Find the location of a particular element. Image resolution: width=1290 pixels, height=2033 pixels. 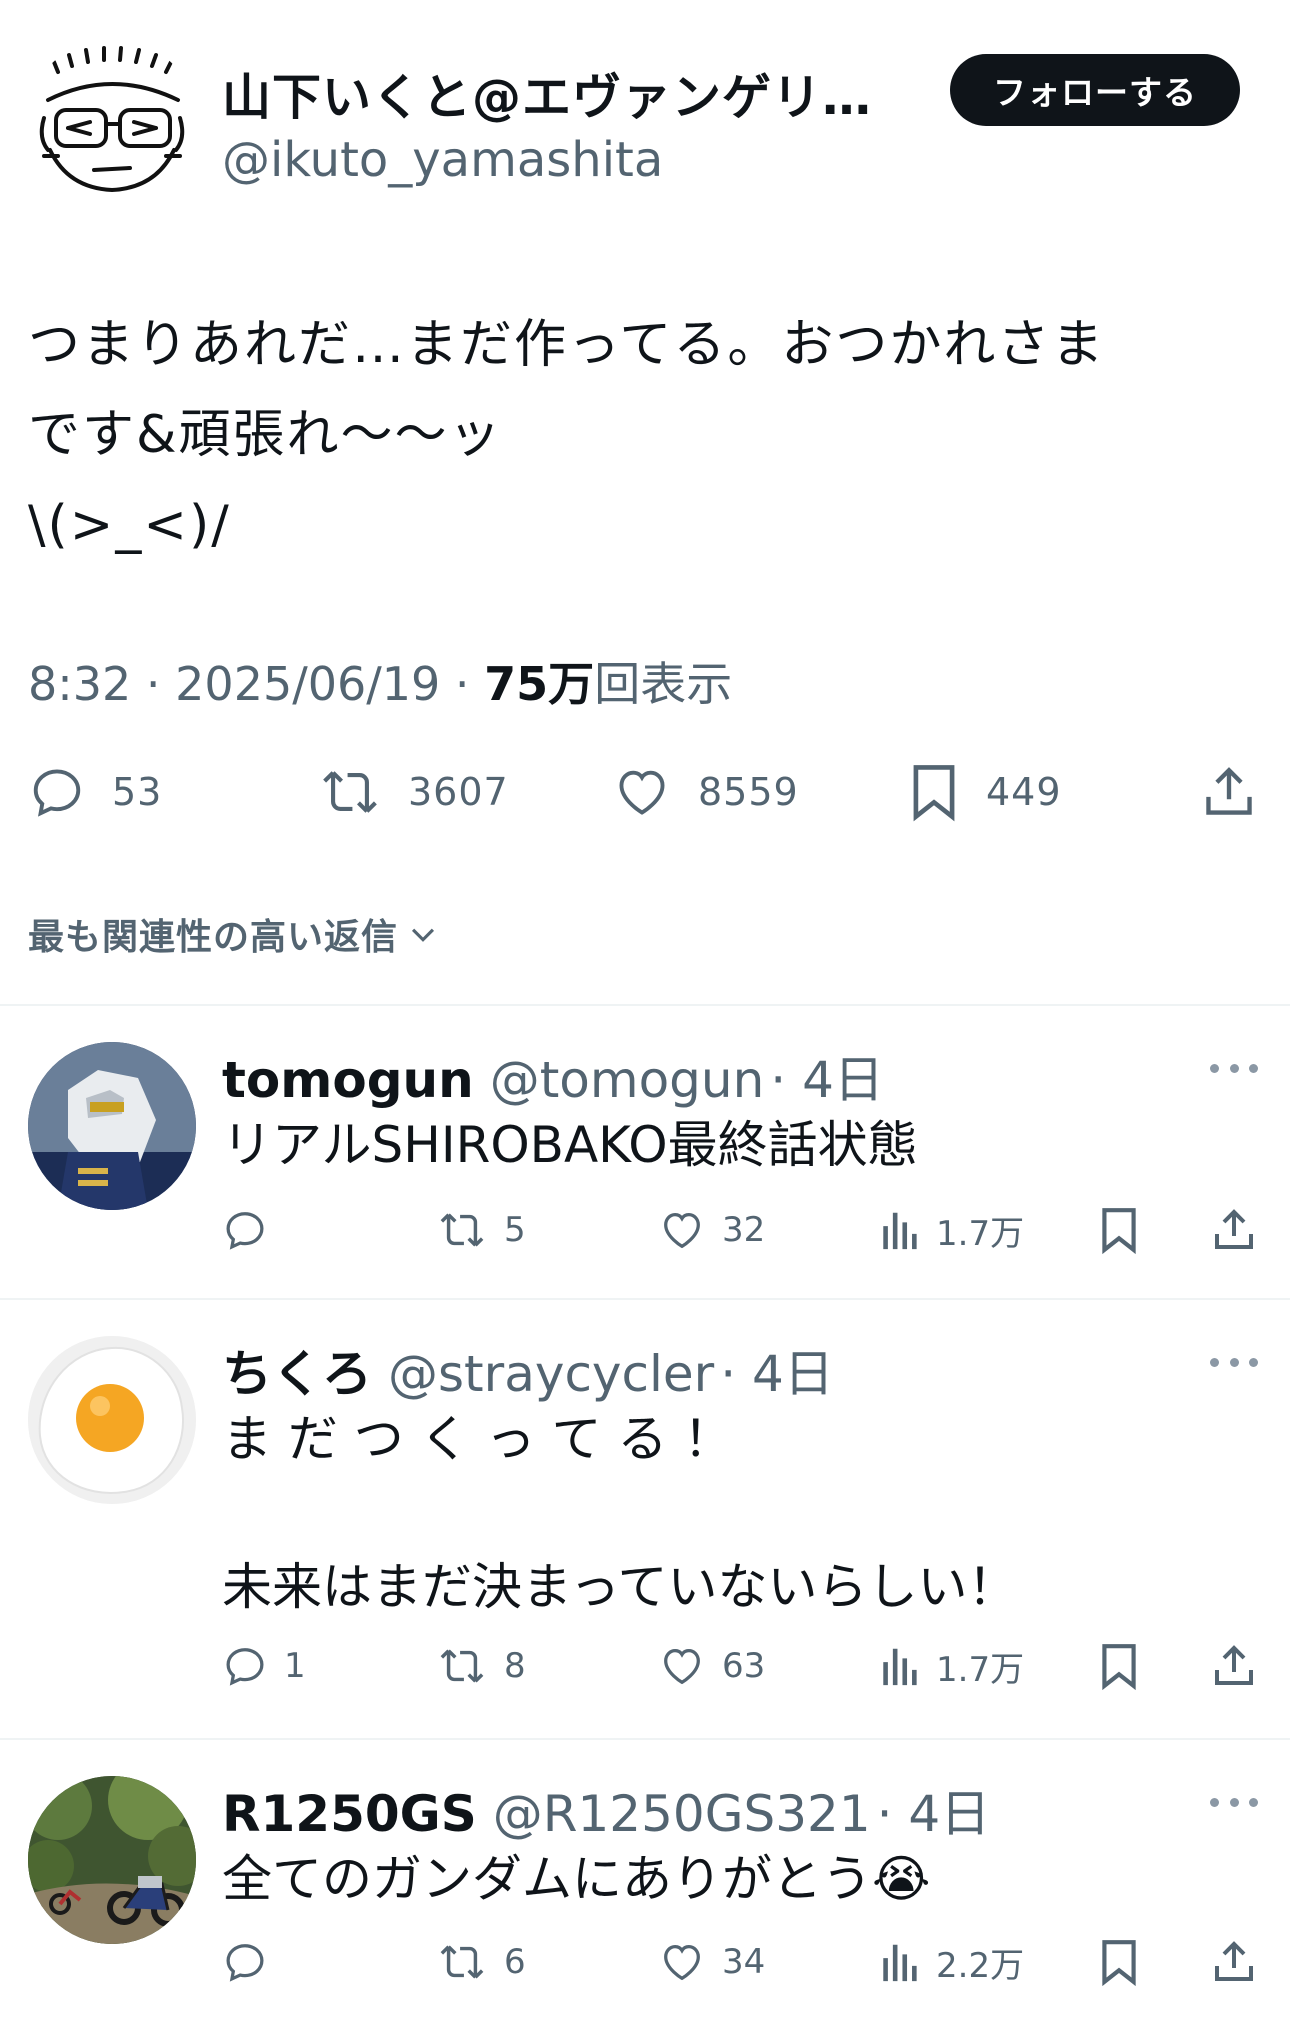

reply-author-handle: @straycycler is located at coordinates (551, 1374).